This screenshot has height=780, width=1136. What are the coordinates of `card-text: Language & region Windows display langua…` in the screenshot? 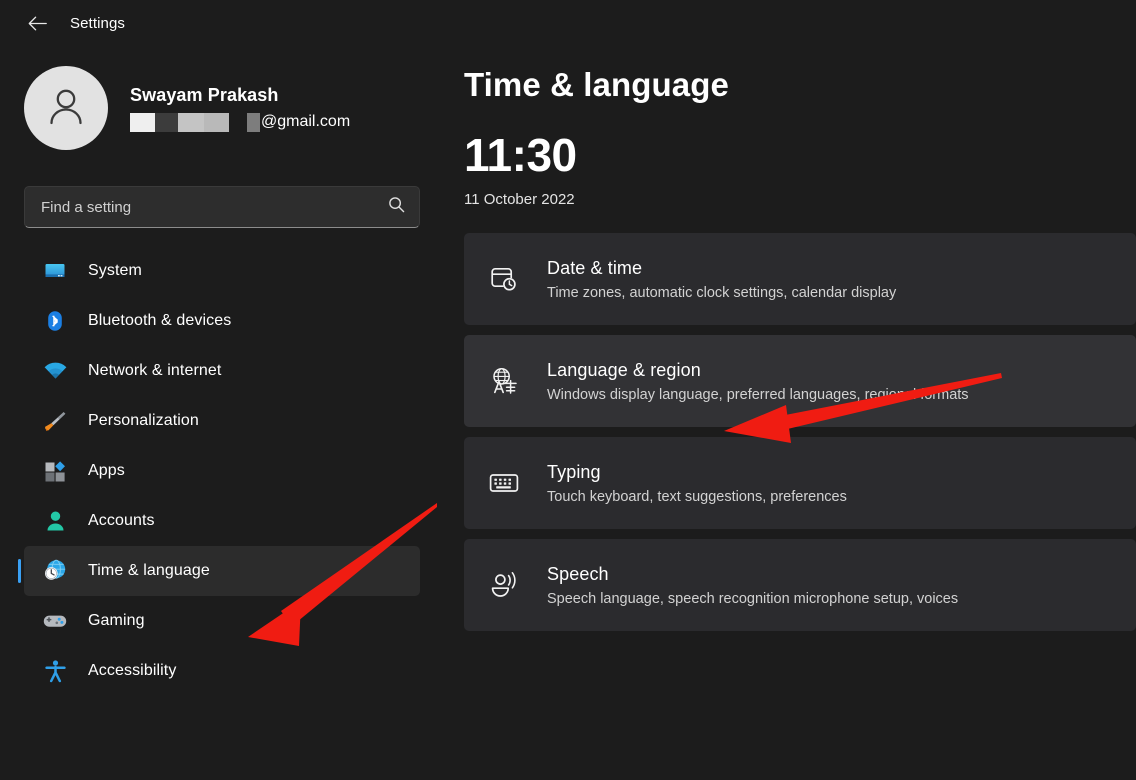 It's located at (758, 381).